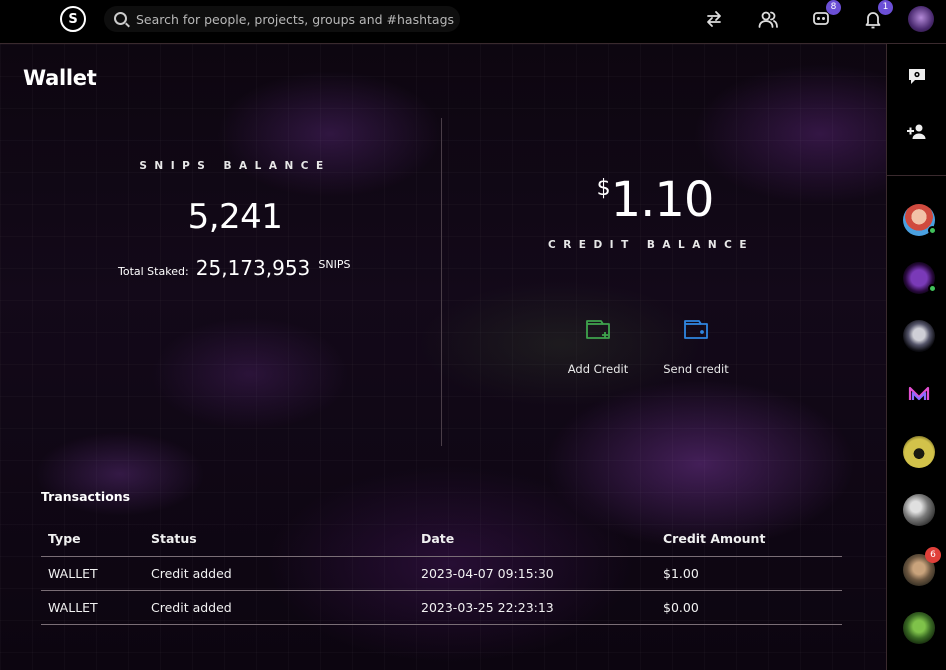 The image size is (946, 670). Describe the element at coordinates (60, 78) in the screenshot. I see `page-title: Wallet` at that location.